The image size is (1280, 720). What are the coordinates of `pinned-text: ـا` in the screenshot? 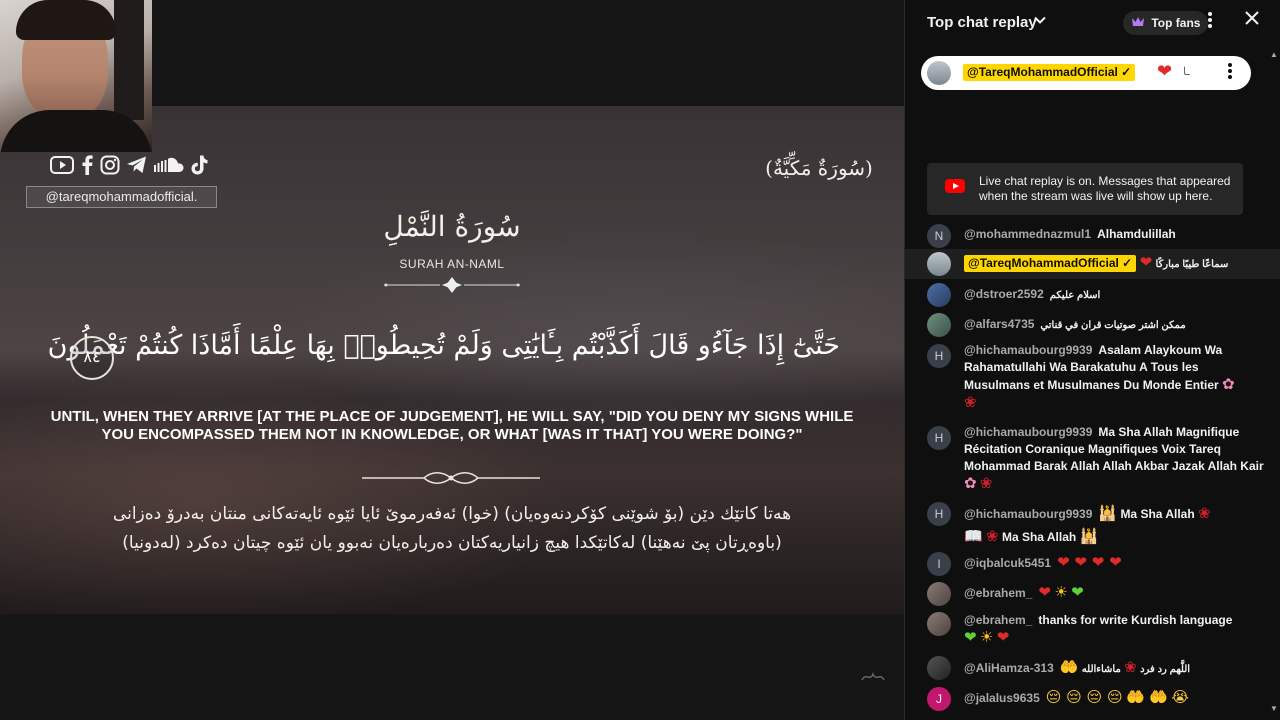 It's located at (1186, 72).